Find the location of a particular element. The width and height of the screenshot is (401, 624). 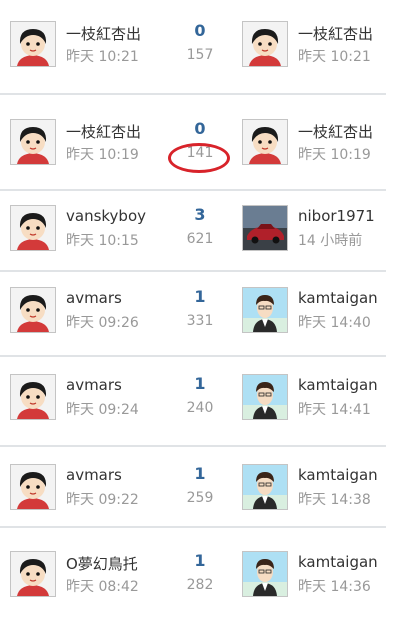

starter-post-time: 昨天 10:15 is located at coordinates (102, 241).